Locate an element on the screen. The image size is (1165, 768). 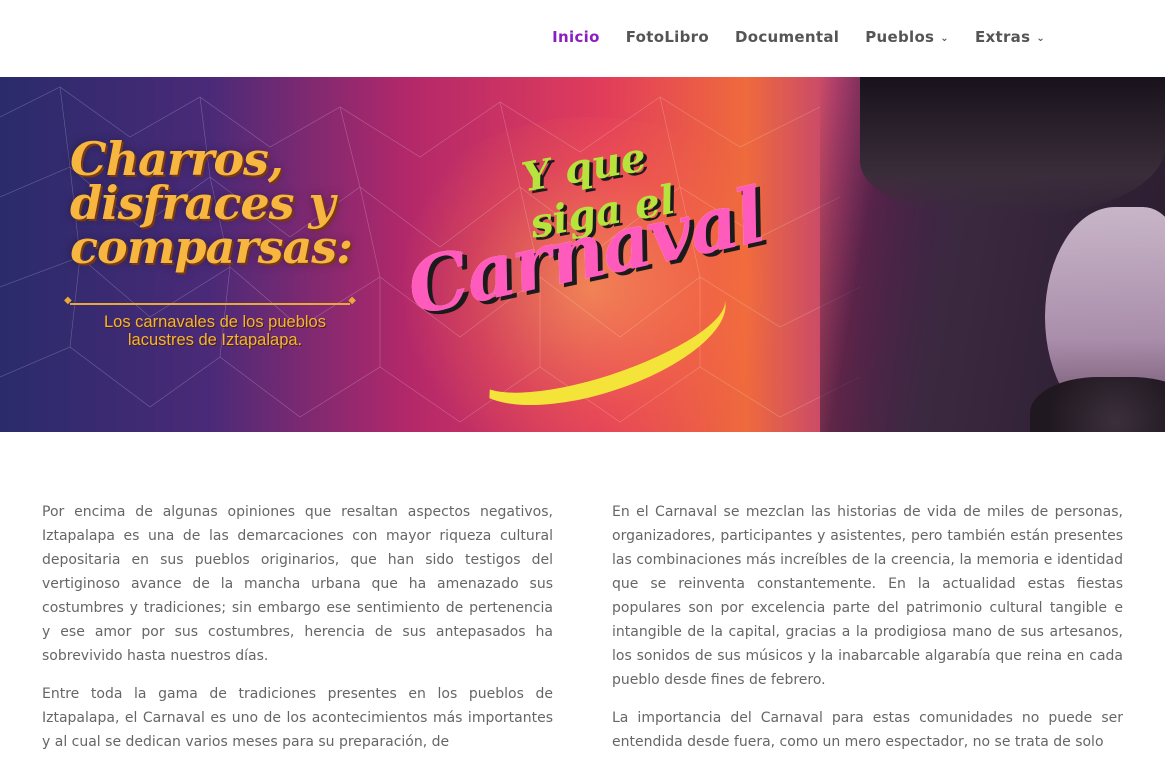
hero-subtitle-line: lacustres de Iztapalapa. is located at coordinates (215, 340).